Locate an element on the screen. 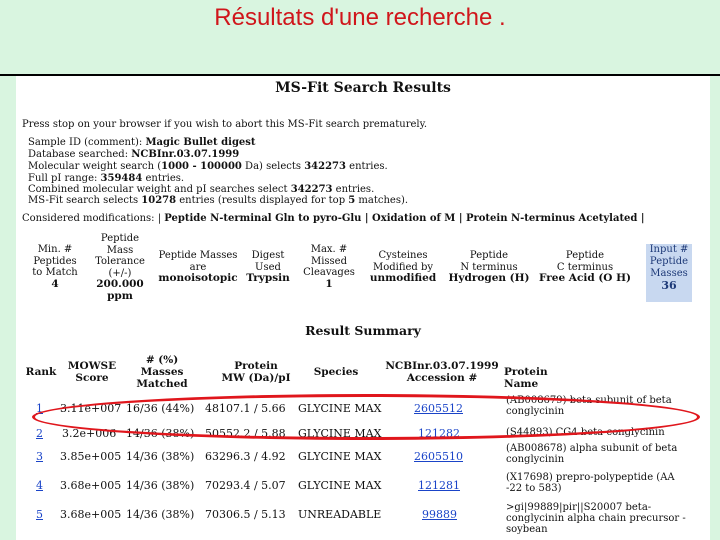 The height and width of the screenshot is (540, 720). accession-link: 2605510 is located at coordinates (438, 456).